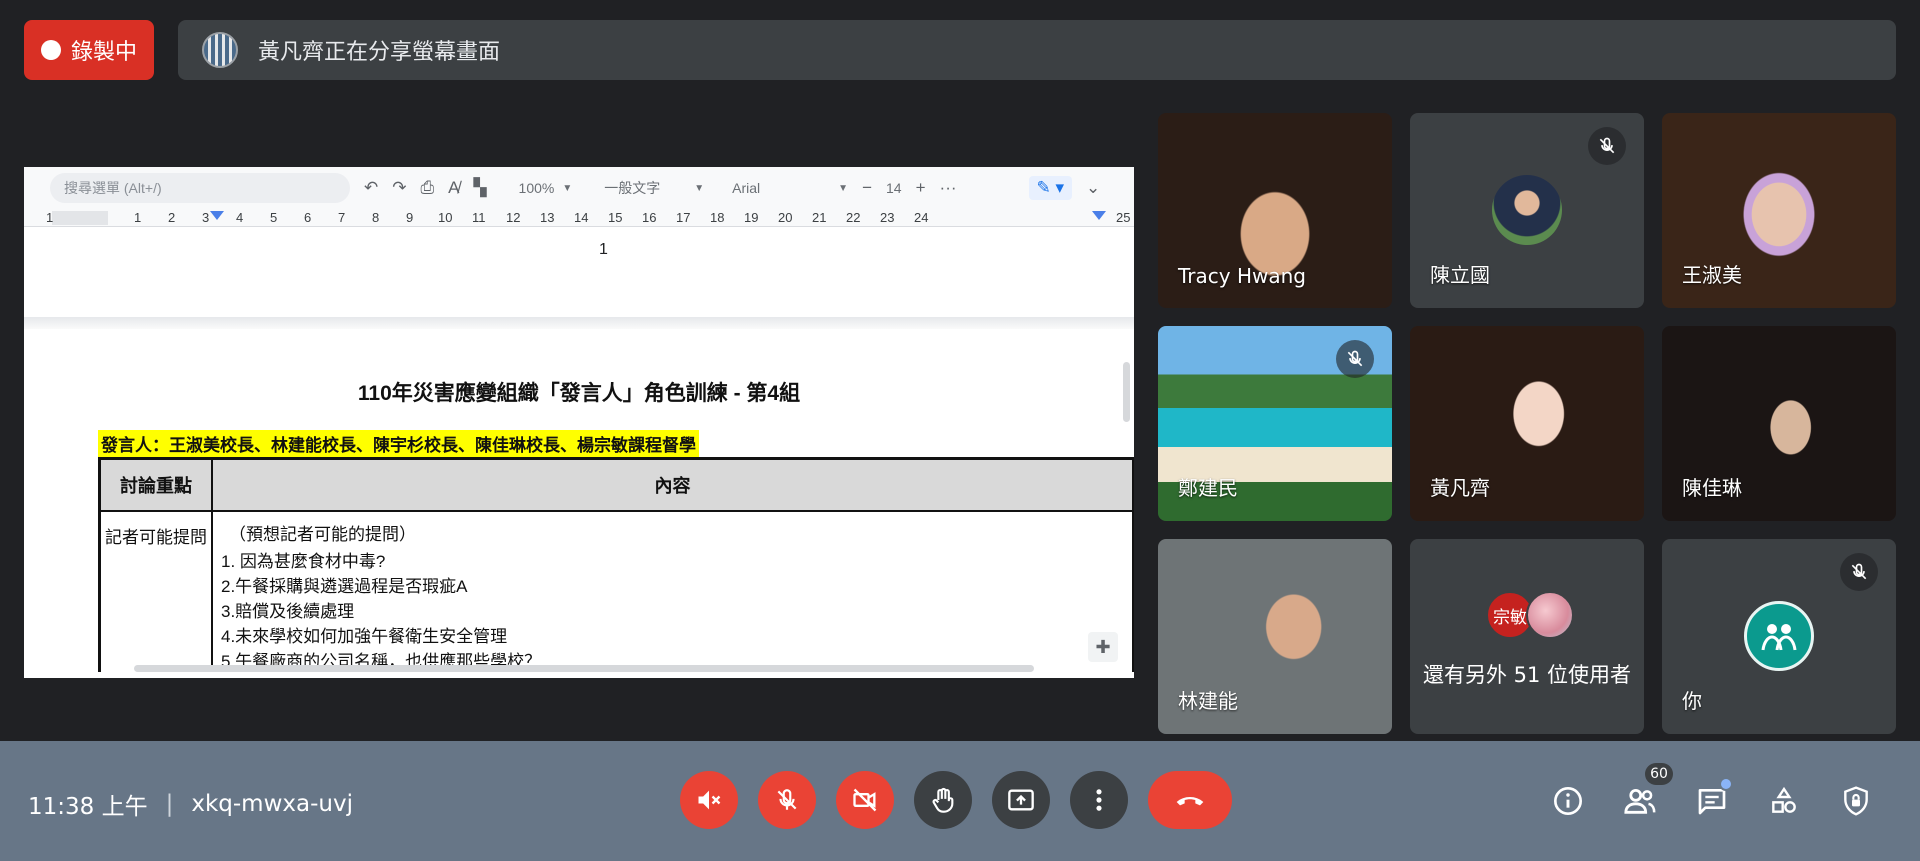  What do you see at coordinates (867, 187) in the screenshot?
I see `minus-icon: −` at bounding box center [867, 187].